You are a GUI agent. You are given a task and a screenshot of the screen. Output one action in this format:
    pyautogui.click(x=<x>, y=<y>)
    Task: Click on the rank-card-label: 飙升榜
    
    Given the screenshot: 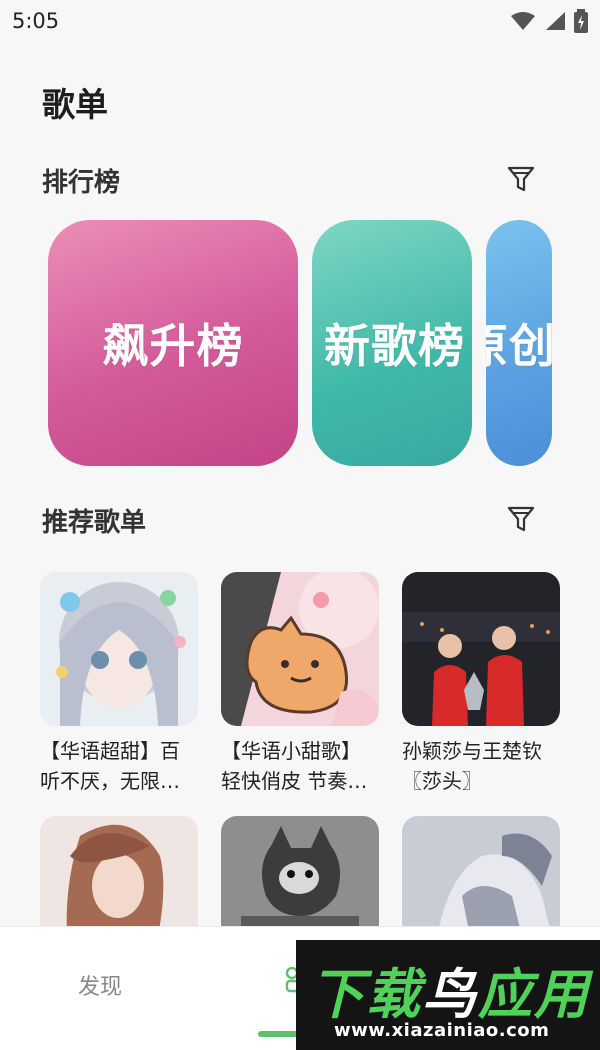 What is the action you would take?
    pyautogui.click(x=173, y=346)
    